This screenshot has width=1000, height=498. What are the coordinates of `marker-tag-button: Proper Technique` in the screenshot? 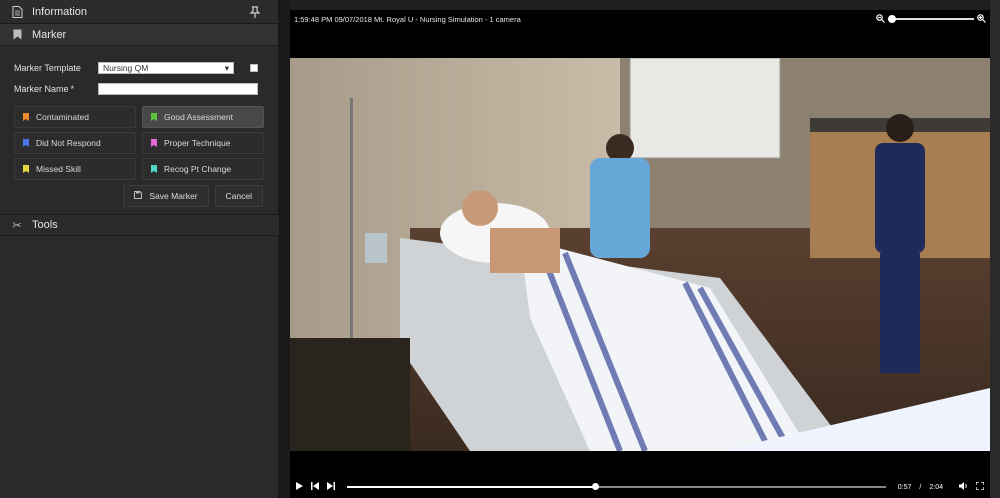 It's located at (203, 143).